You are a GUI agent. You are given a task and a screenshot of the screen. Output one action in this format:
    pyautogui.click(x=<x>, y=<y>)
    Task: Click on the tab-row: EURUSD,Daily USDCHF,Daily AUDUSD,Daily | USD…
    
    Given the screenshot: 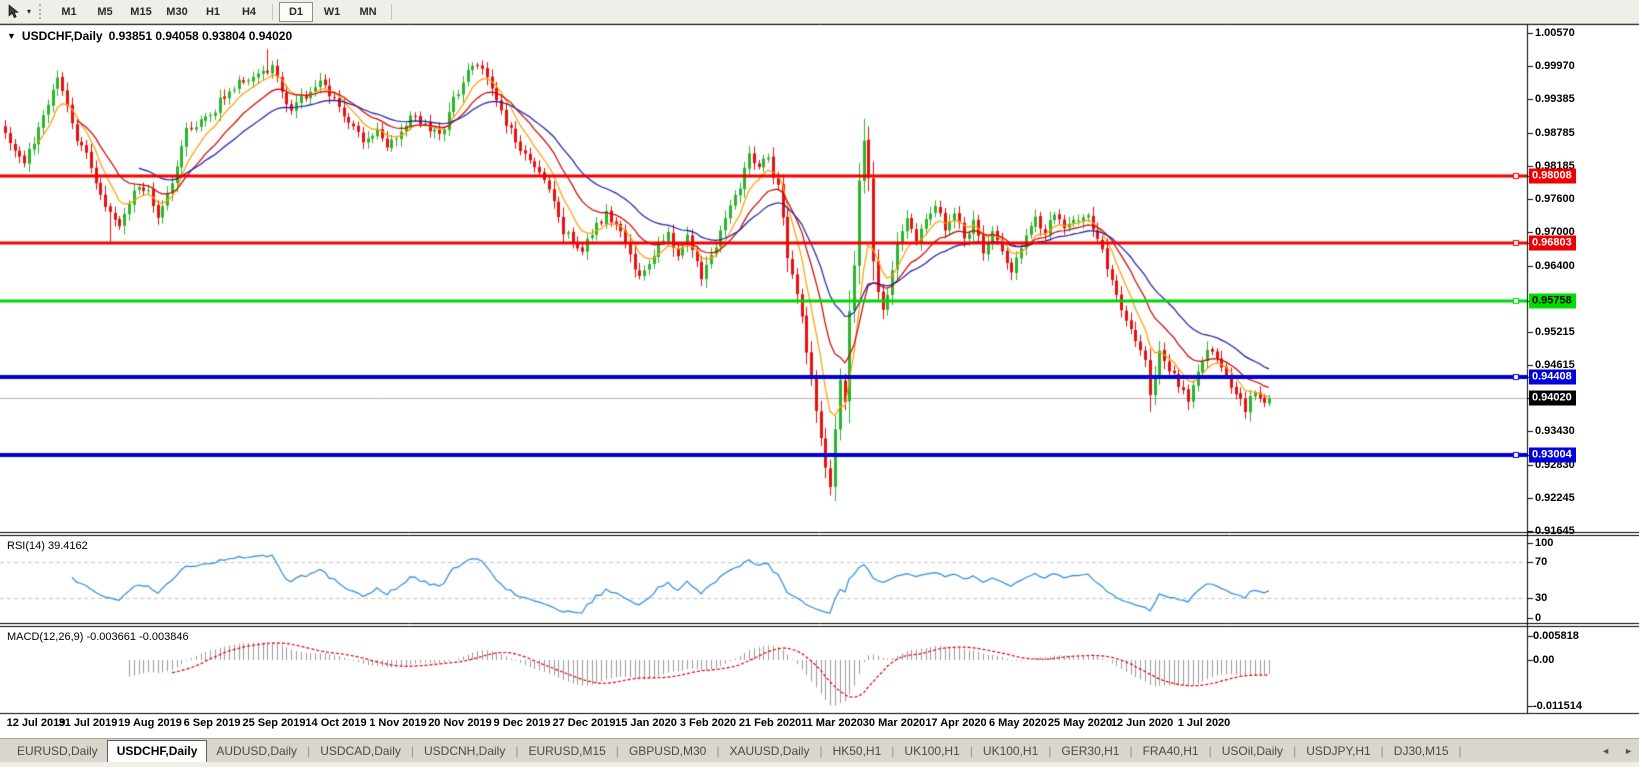 What is the action you would take?
    pyautogui.click(x=735, y=751)
    